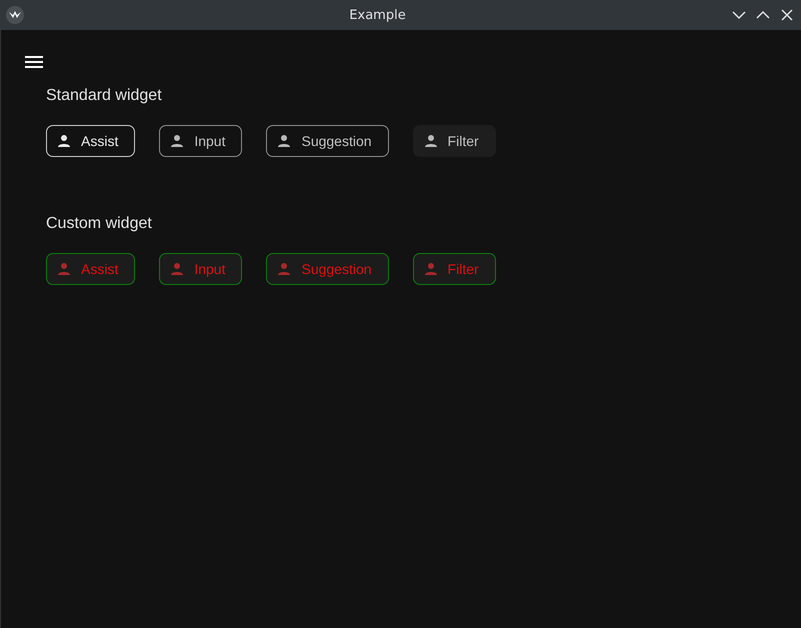  Describe the element at coordinates (787, 15) in the screenshot. I see `close-icon` at that location.